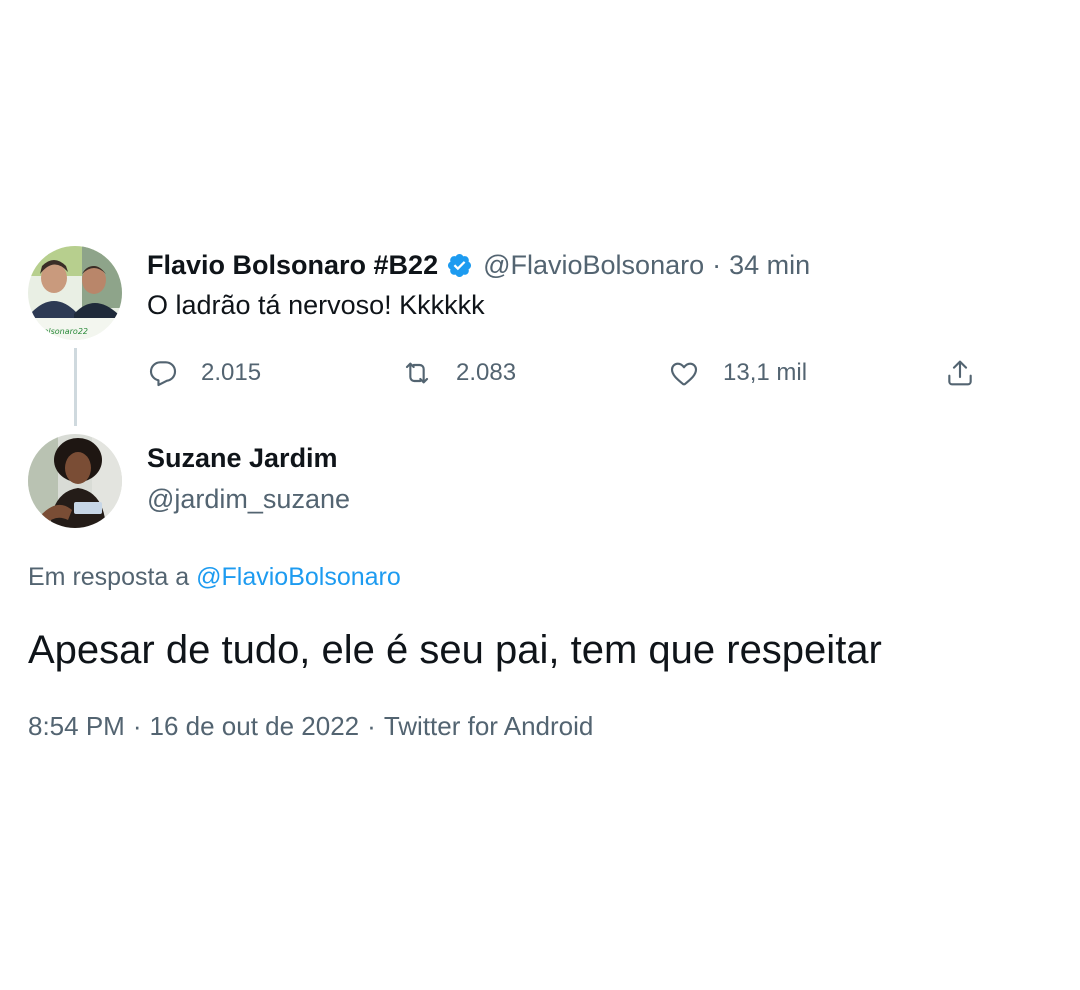  I want to click on share-icon, so click(960, 373).